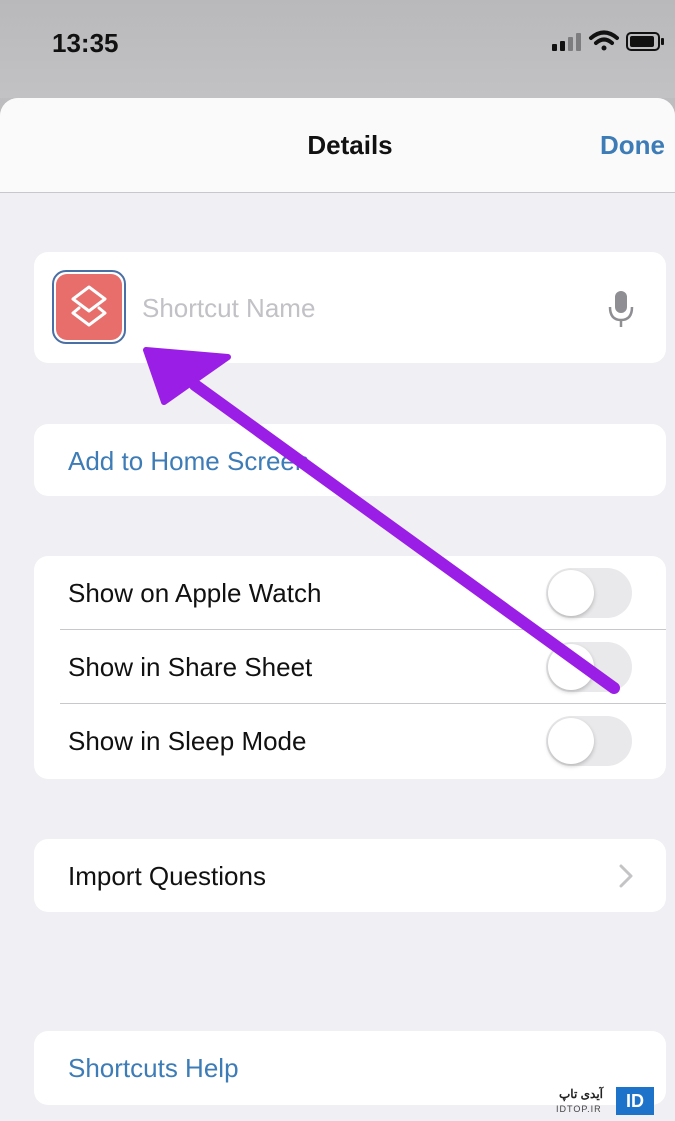 This screenshot has height=1121, width=675. What do you see at coordinates (604, 1102) in the screenshot?
I see `watermark-logo: آیدی تاپ IDTOP.IR ID` at bounding box center [604, 1102].